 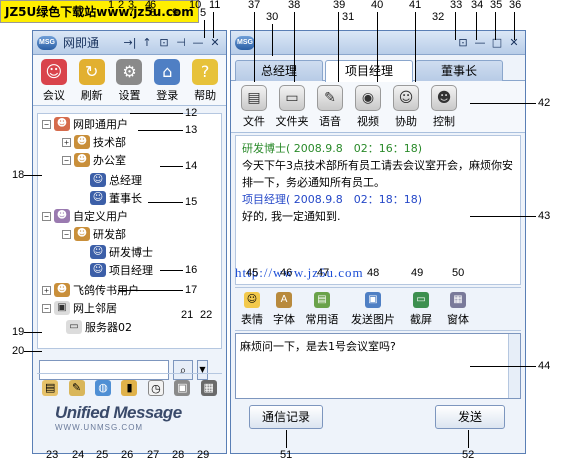 I want to click on callout-label: 39, so click(x=339, y=5).